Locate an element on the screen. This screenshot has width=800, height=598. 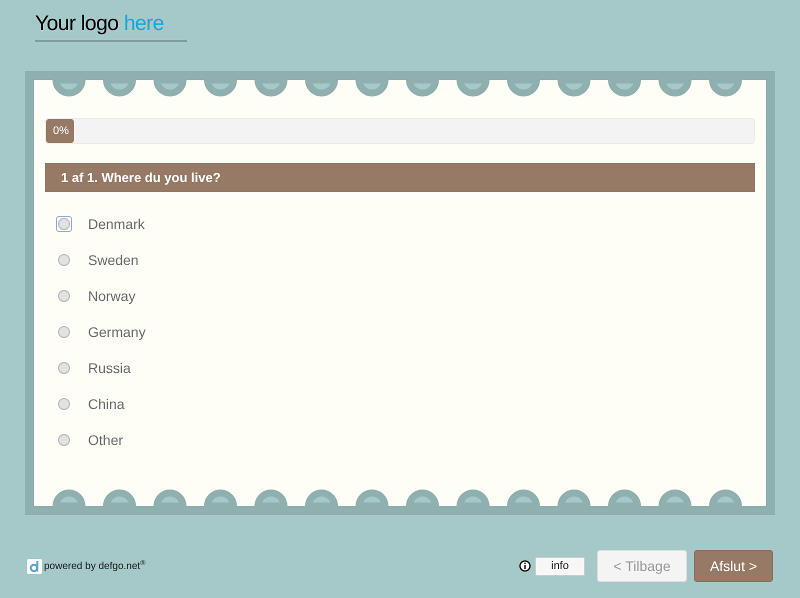
radio-option: Germany is located at coordinates (101, 332).